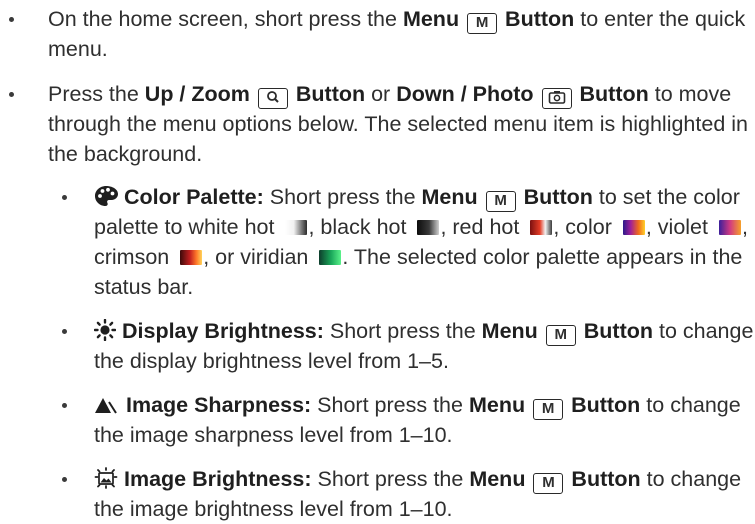 The height and width of the screenshot is (524, 755). I want to click on sharpness-icon, so click(106, 406).